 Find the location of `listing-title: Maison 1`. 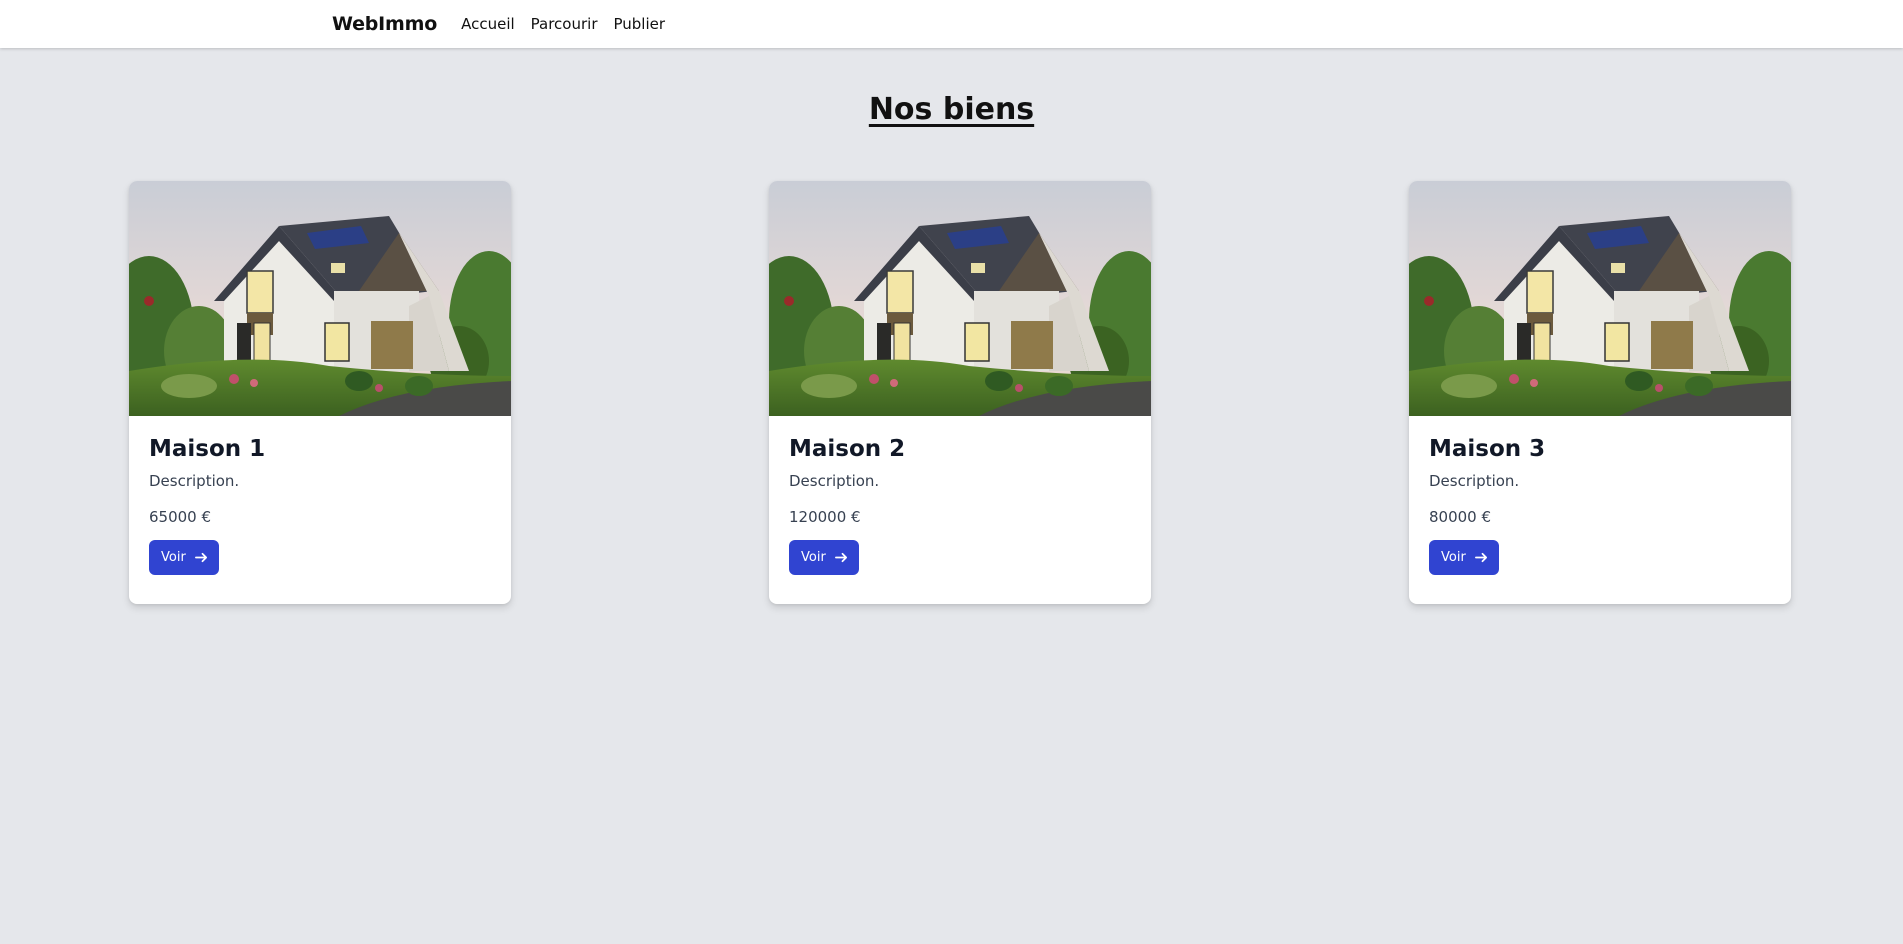

listing-title: Maison 1 is located at coordinates (207, 449).